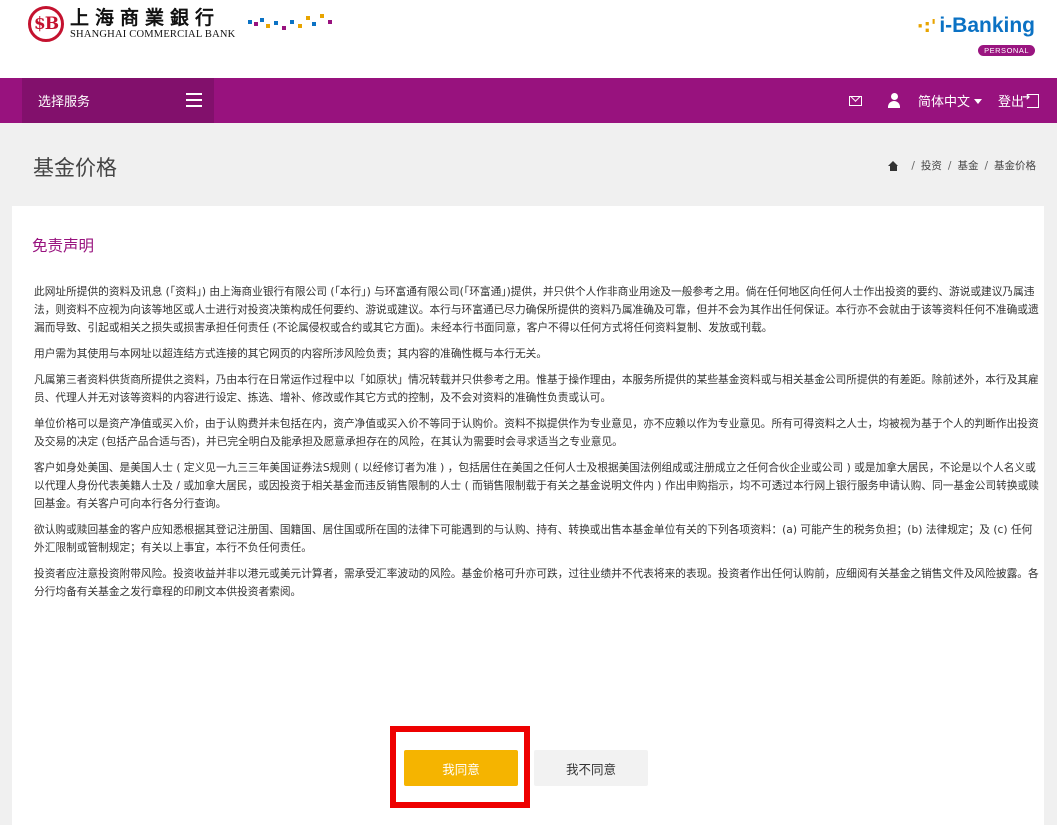 Image resolution: width=1057 pixels, height=825 pixels. Describe the element at coordinates (1030, 100) in the screenshot. I see `logout-icon` at that location.